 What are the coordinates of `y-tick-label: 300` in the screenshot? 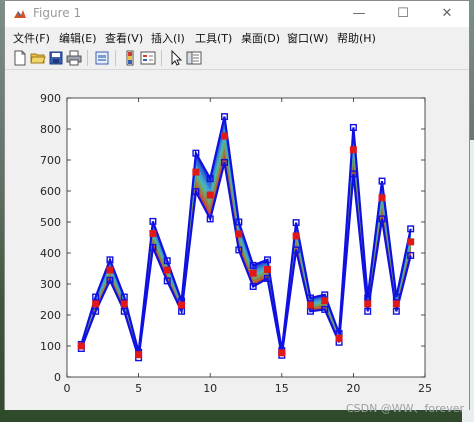 It's located at (50, 284).